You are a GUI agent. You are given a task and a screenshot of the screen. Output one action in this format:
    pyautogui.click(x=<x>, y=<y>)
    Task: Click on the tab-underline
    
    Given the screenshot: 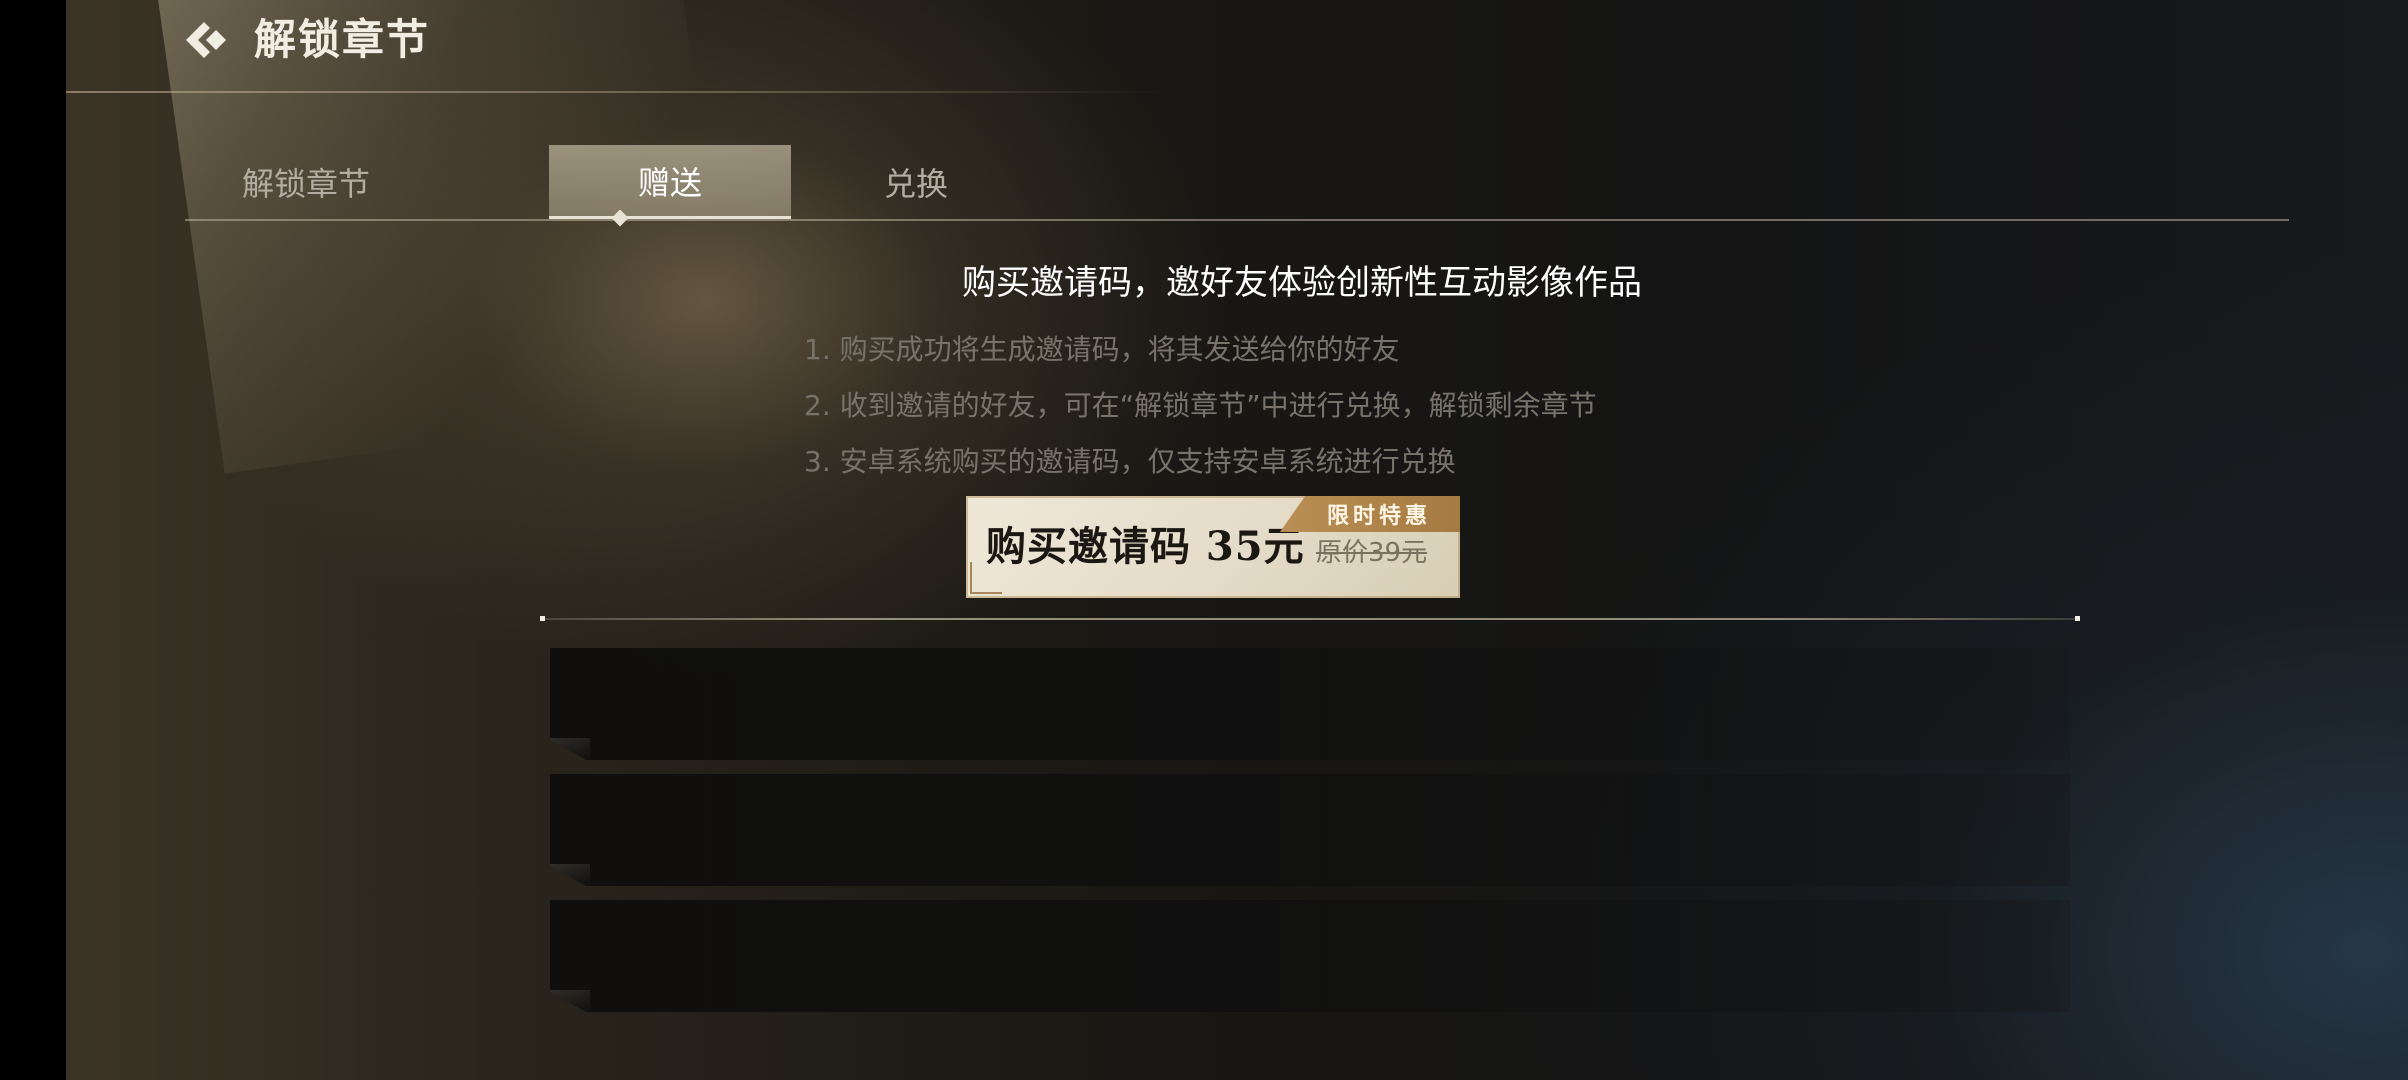 What is the action you would take?
    pyautogui.click(x=1237, y=220)
    